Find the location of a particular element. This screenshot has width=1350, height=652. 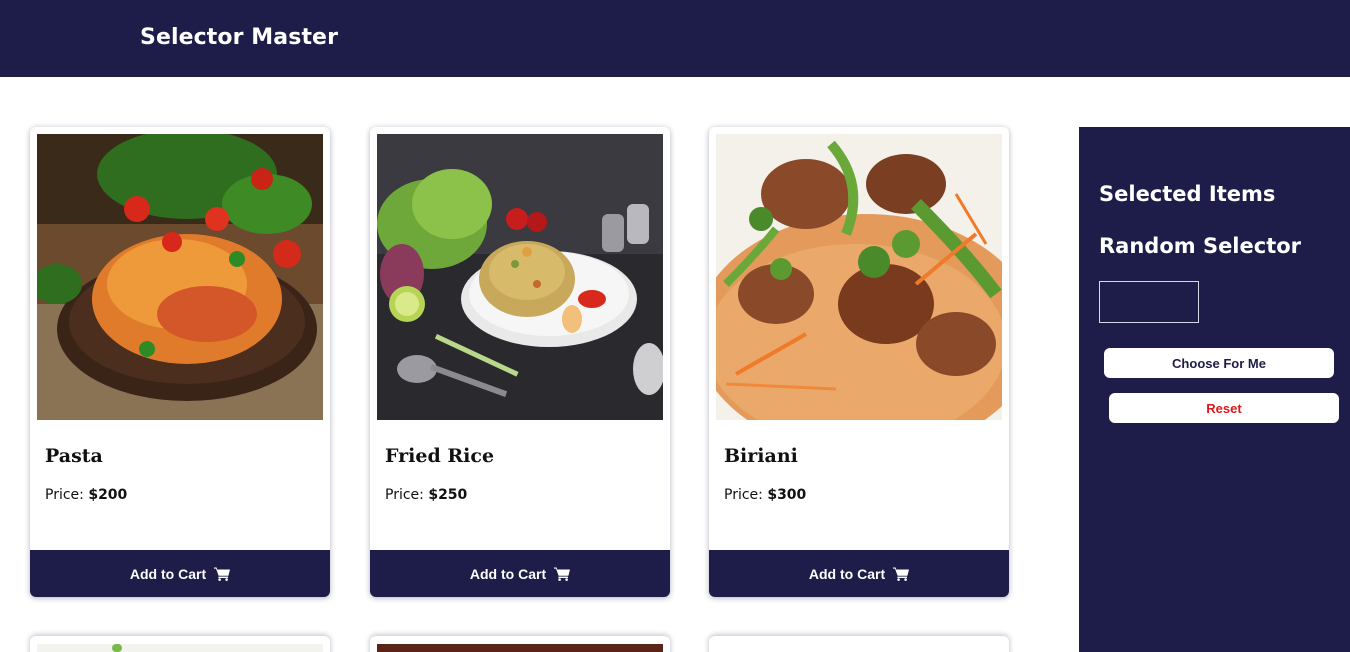

random-pick-output is located at coordinates (1149, 302).